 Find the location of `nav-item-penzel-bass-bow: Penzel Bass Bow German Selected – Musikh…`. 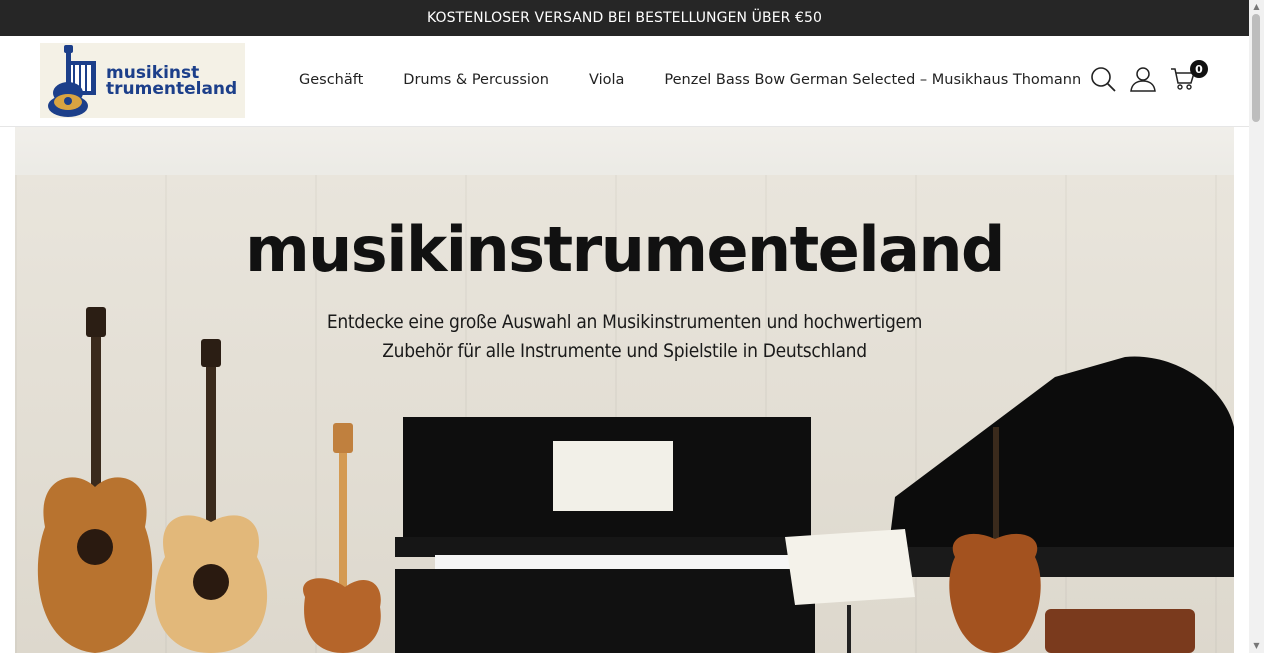

nav-item-penzel-bass-bow: Penzel Bass Bow German Selected – Musikh… is located at coordinates (872, 80).